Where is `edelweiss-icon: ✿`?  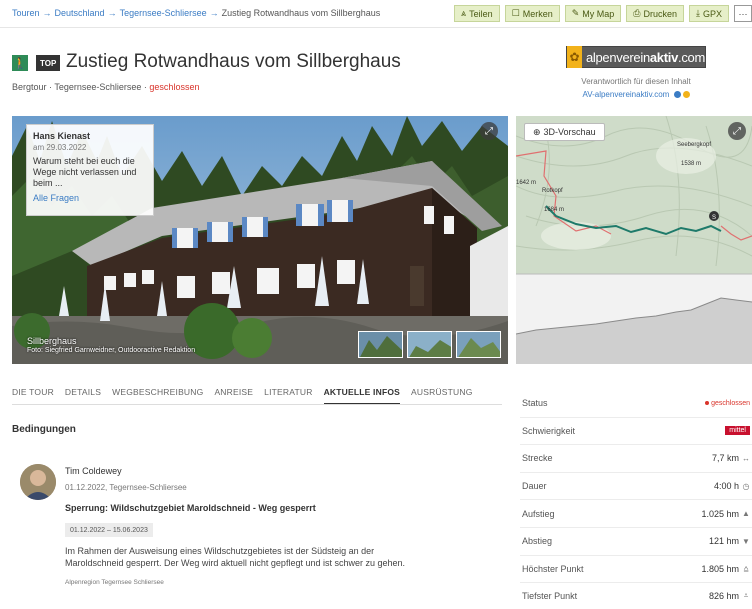 edelweiss-icon: ✿ is located at coordinates (574, 57).